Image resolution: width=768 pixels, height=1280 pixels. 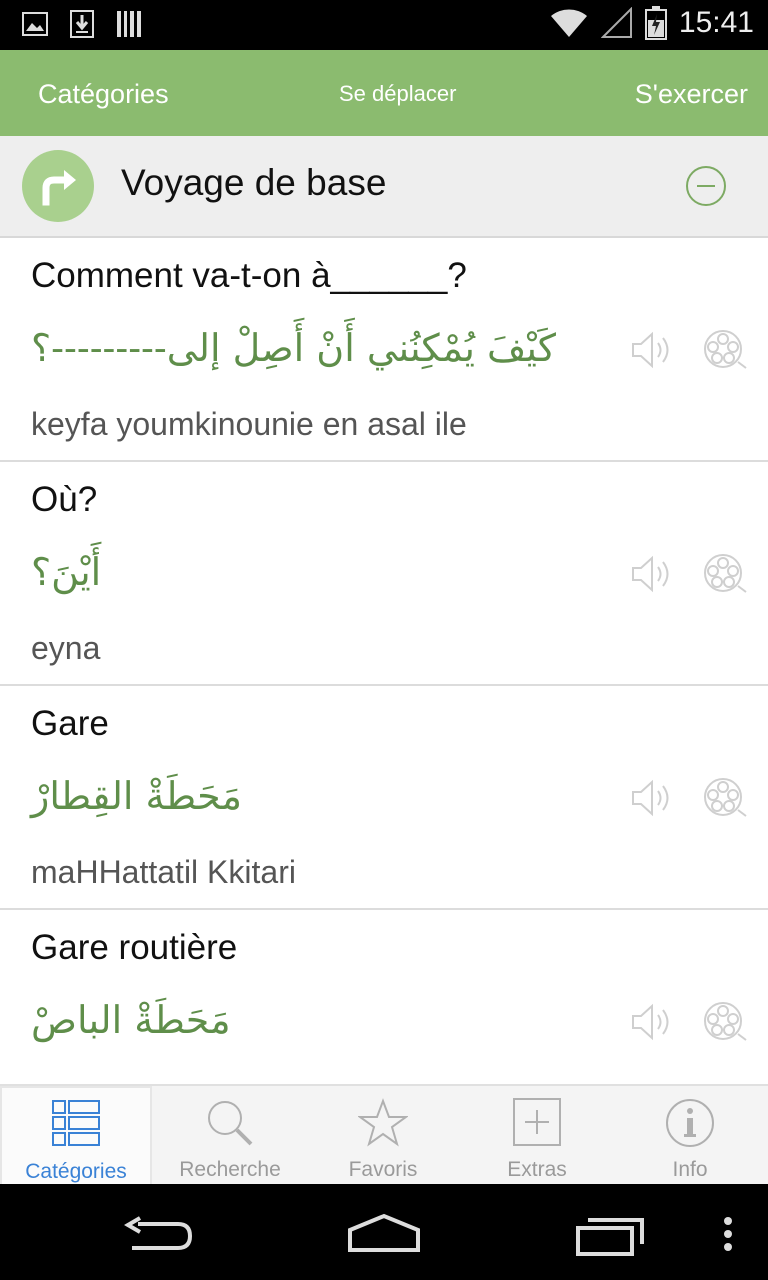 I want to click on tab-favorites: Favoris, so click(x=383, y=1136).